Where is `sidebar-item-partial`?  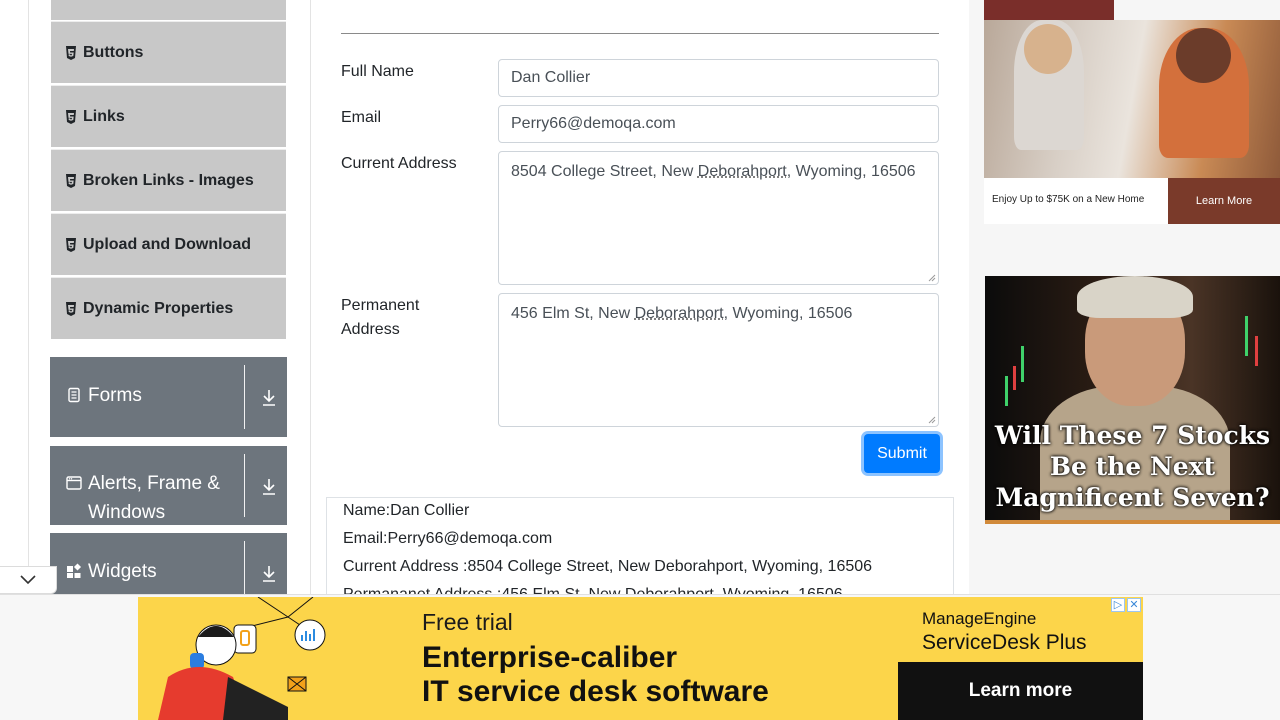
sidebar-item-partial is located at coordinates (168, 10).